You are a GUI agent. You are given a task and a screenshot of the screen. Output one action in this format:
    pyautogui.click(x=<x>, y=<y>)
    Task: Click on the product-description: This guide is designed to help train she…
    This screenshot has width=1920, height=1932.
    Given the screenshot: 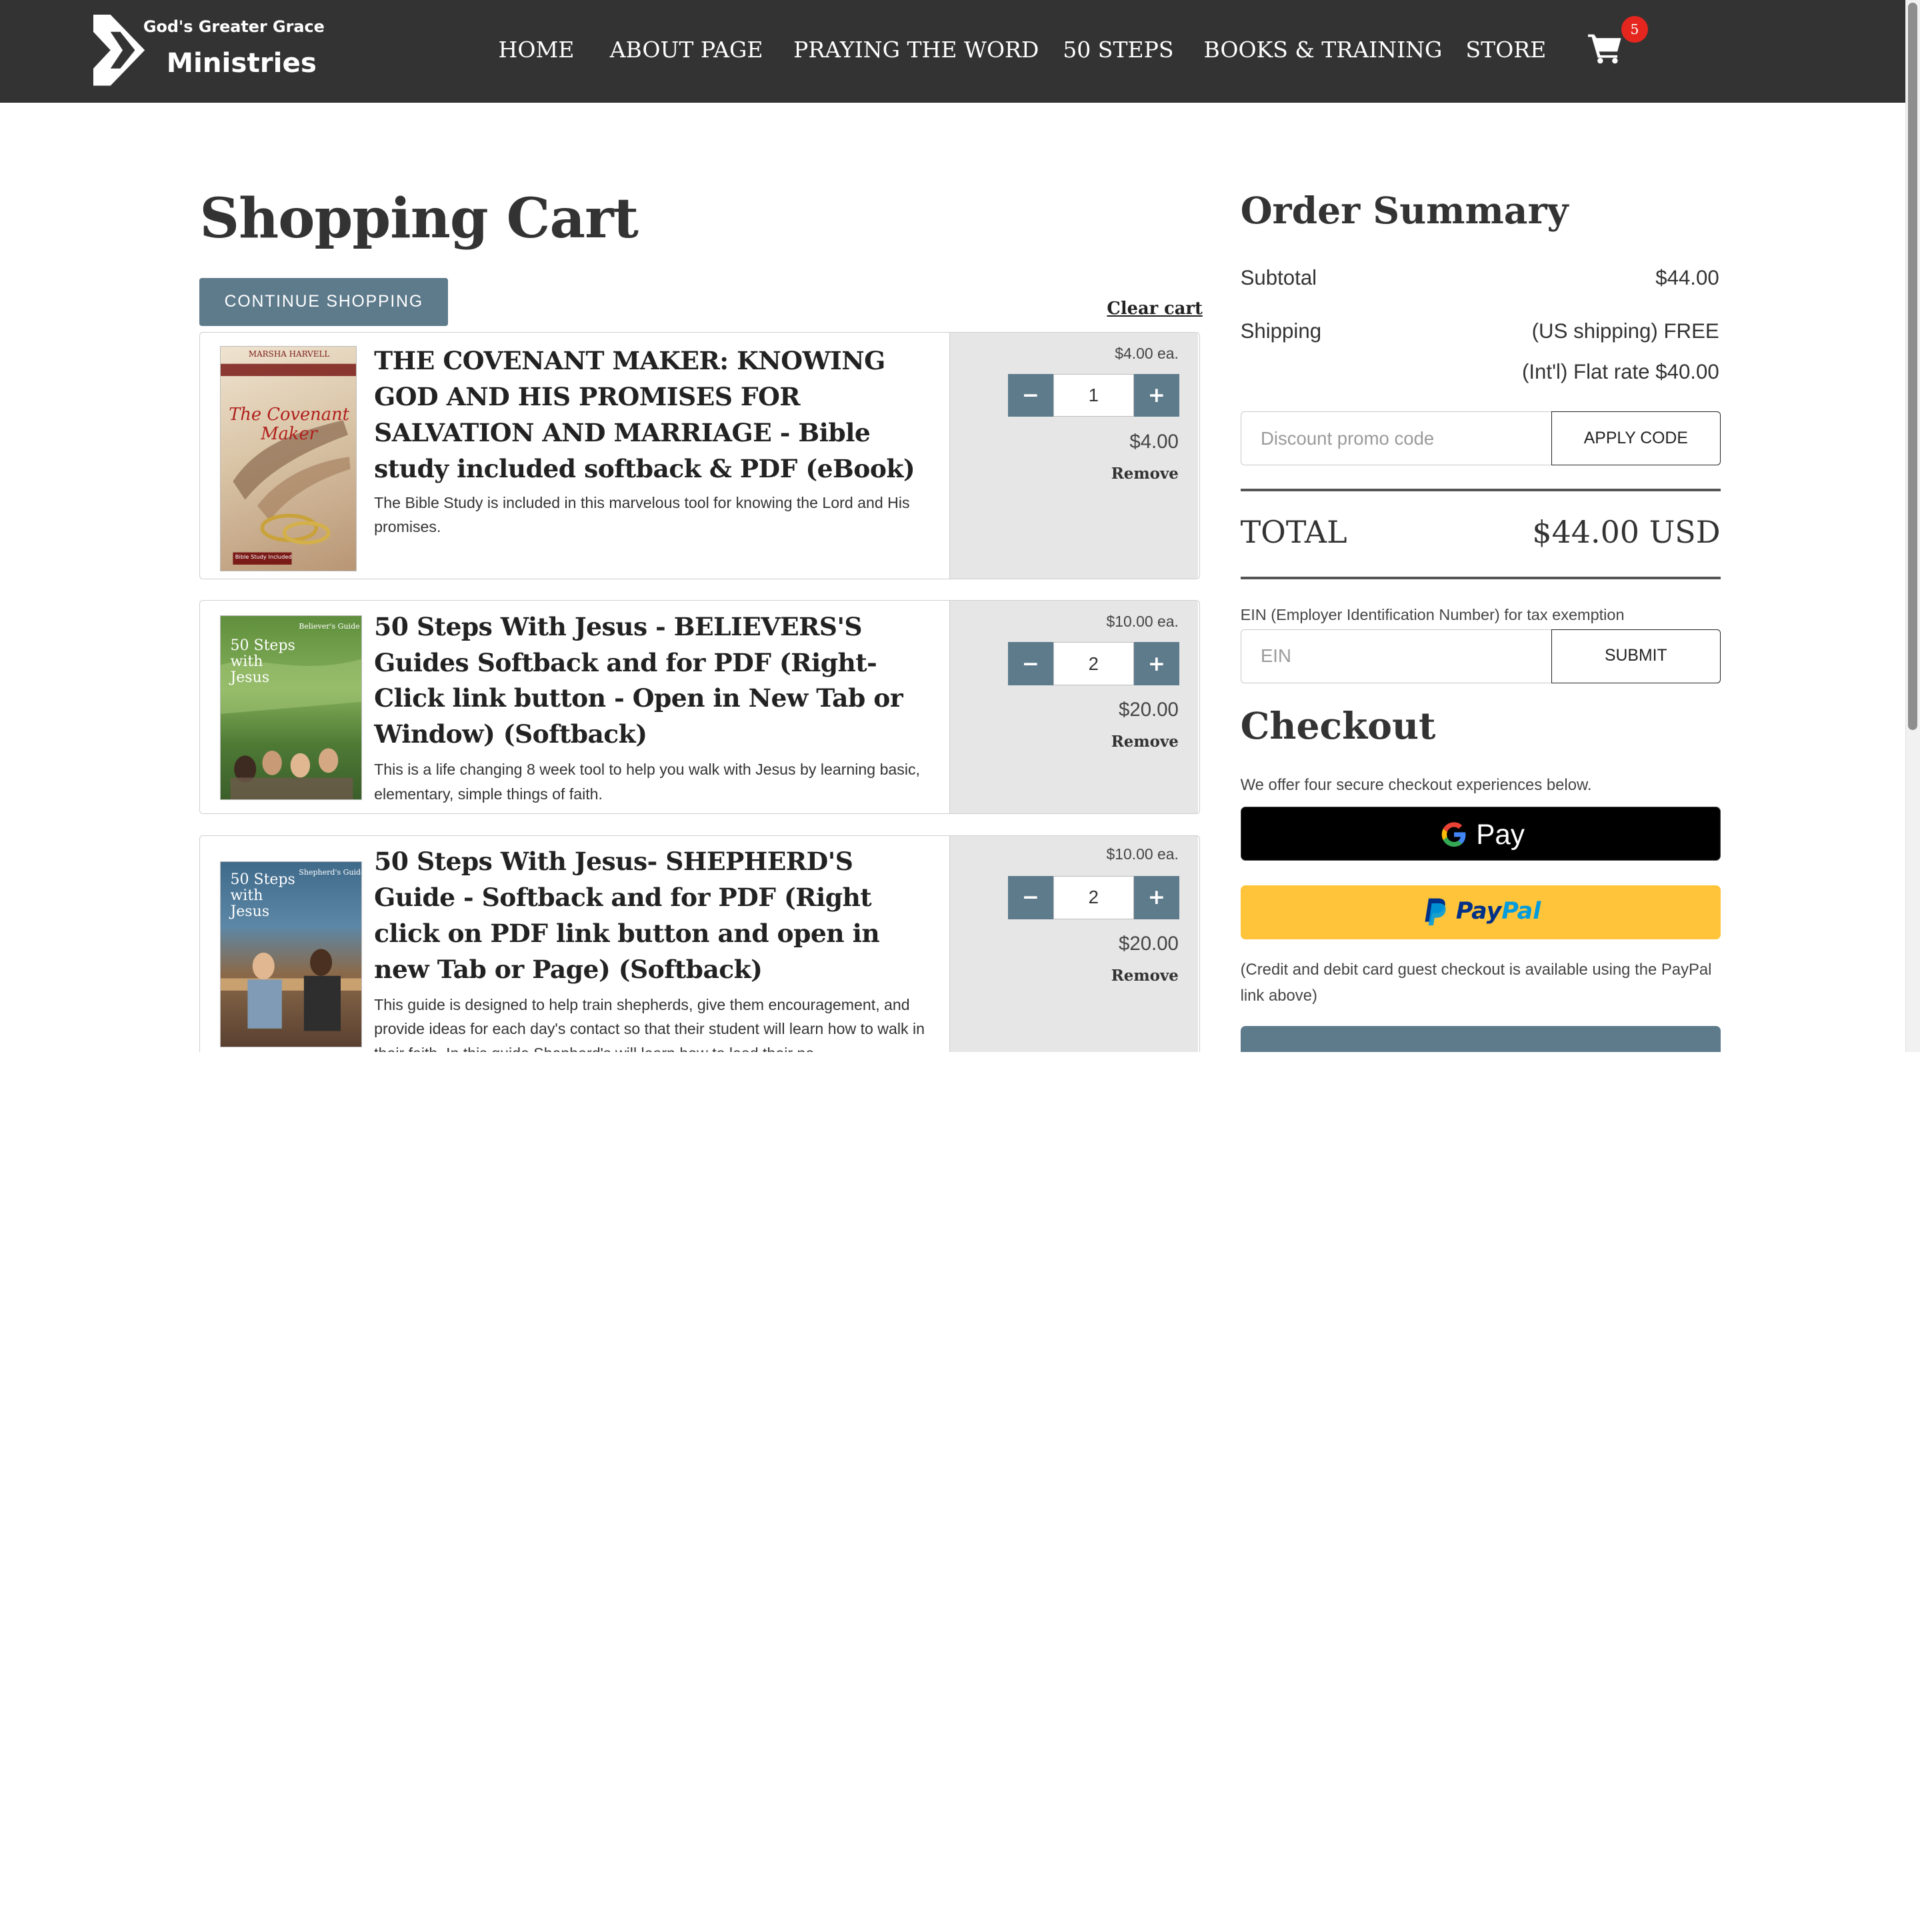 What is the action you would take?
    pyautogui.click(x=649, y=1023)
    